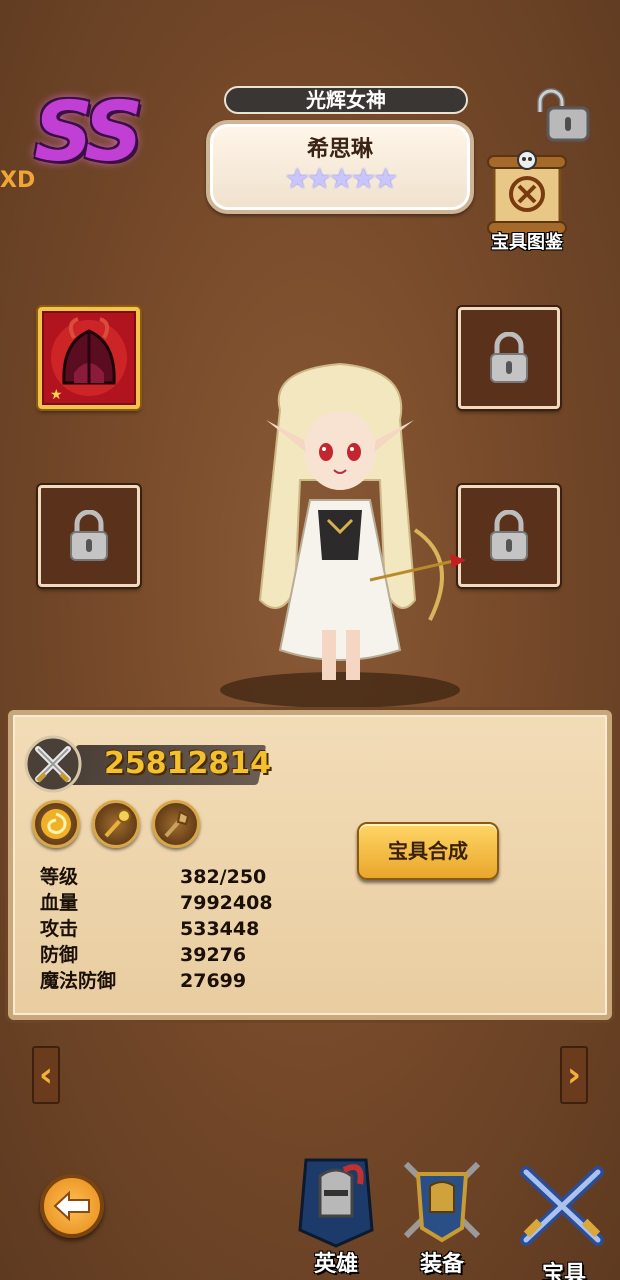  Describe the element at coordinates (339, 149) in the screenshot. I see `hero-name: 希思琳` at that location.